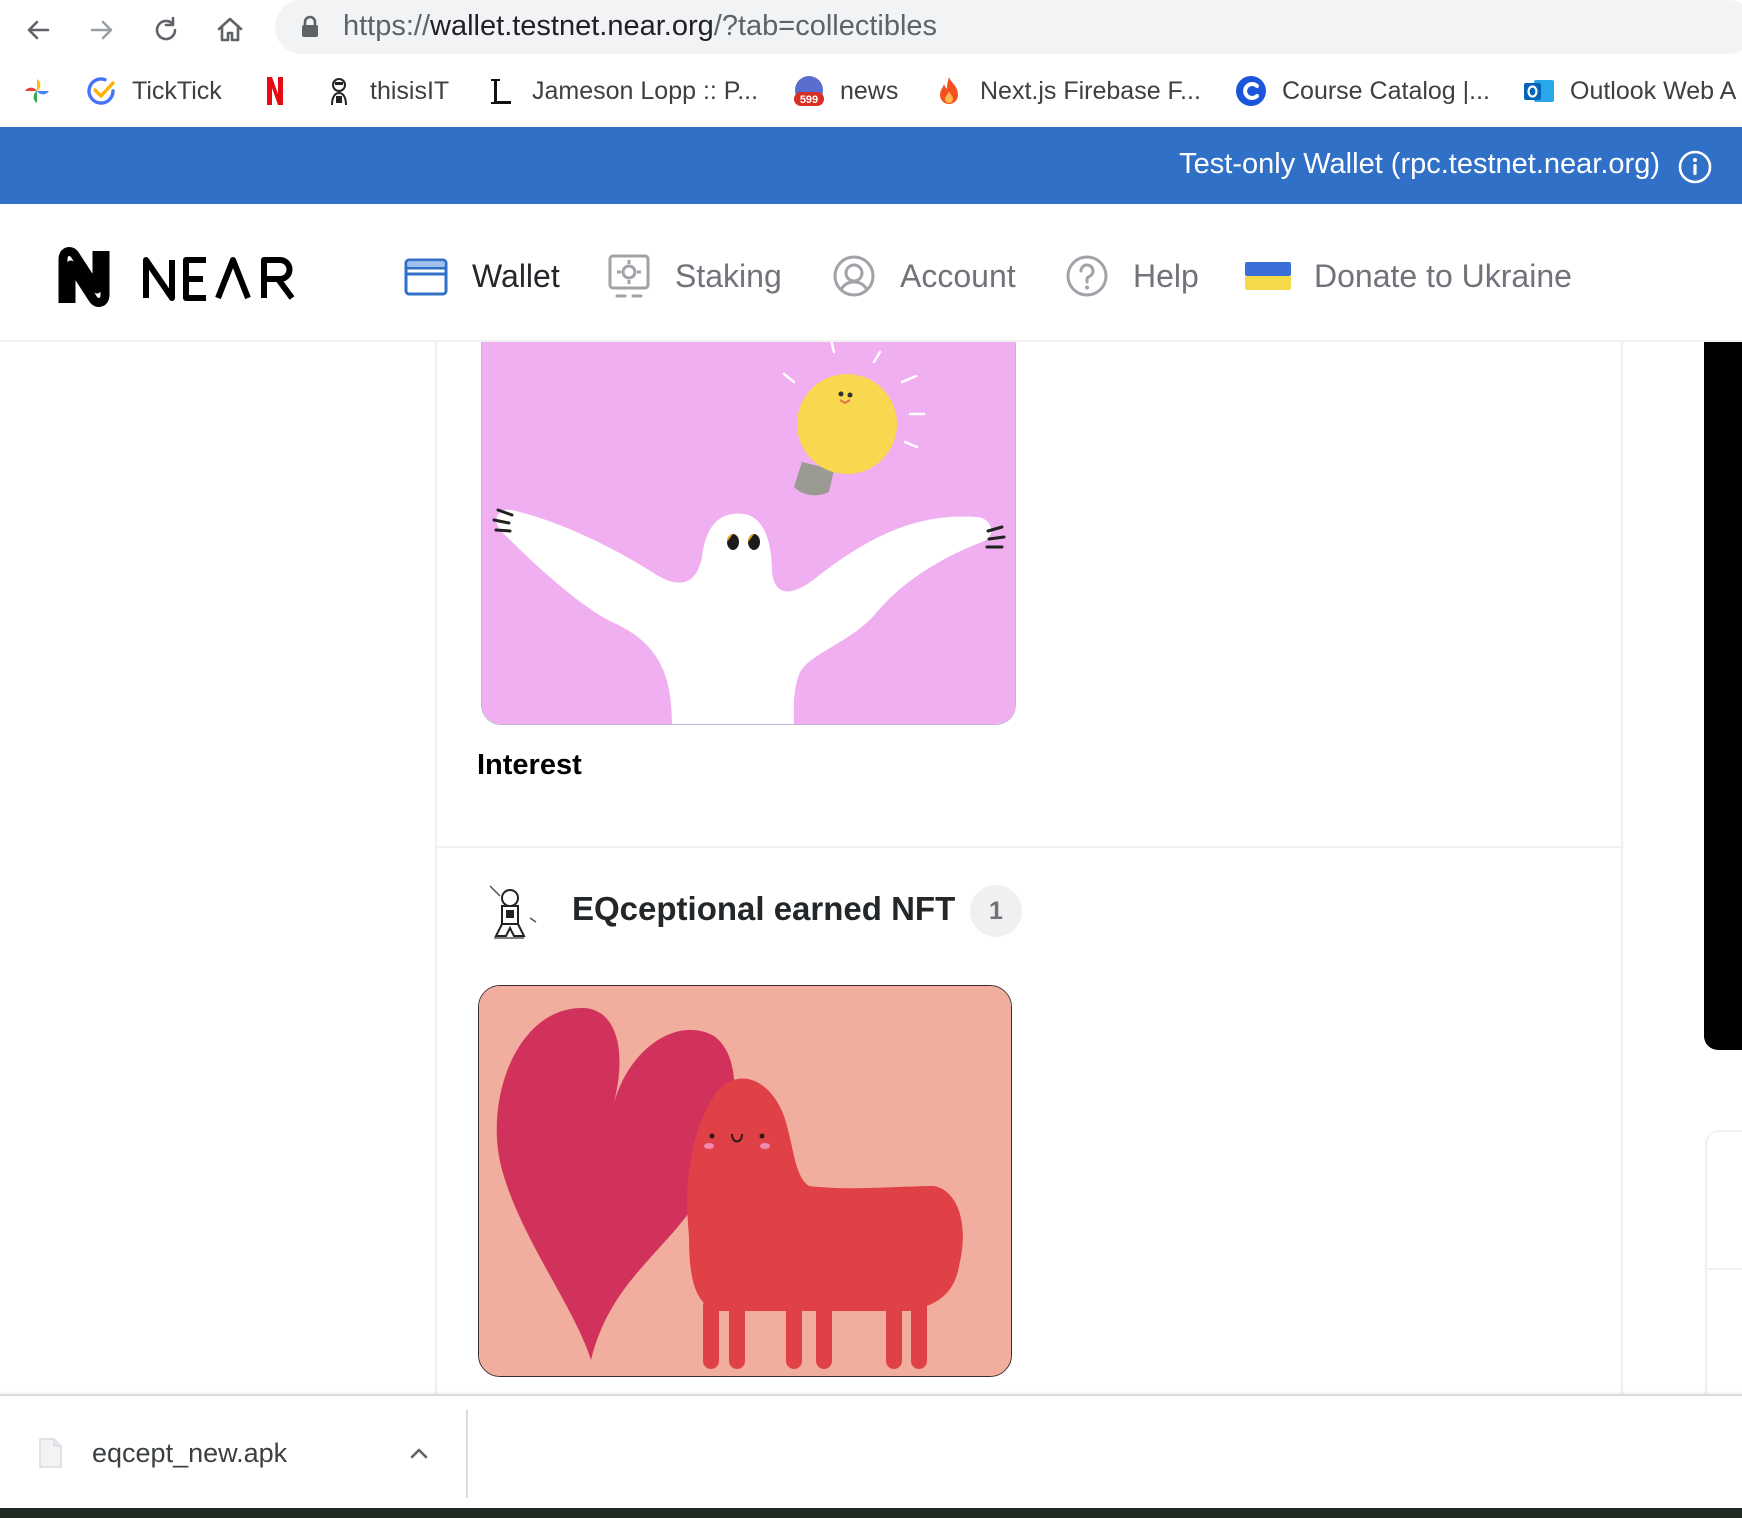  I want to click on side-card, so click(1723, 1265).